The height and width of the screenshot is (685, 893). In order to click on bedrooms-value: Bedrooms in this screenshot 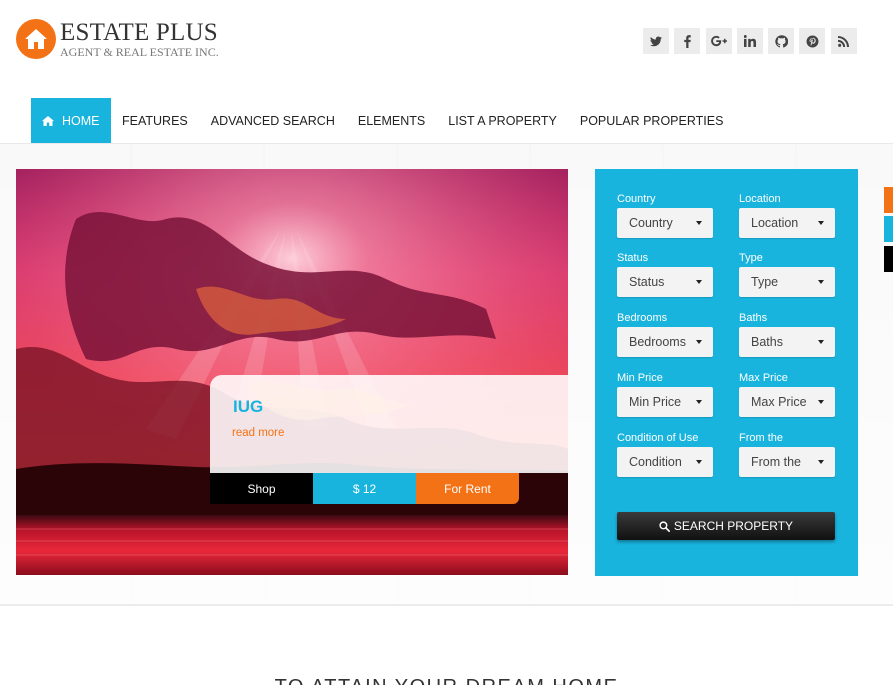, I will do `click(657, 342)`.